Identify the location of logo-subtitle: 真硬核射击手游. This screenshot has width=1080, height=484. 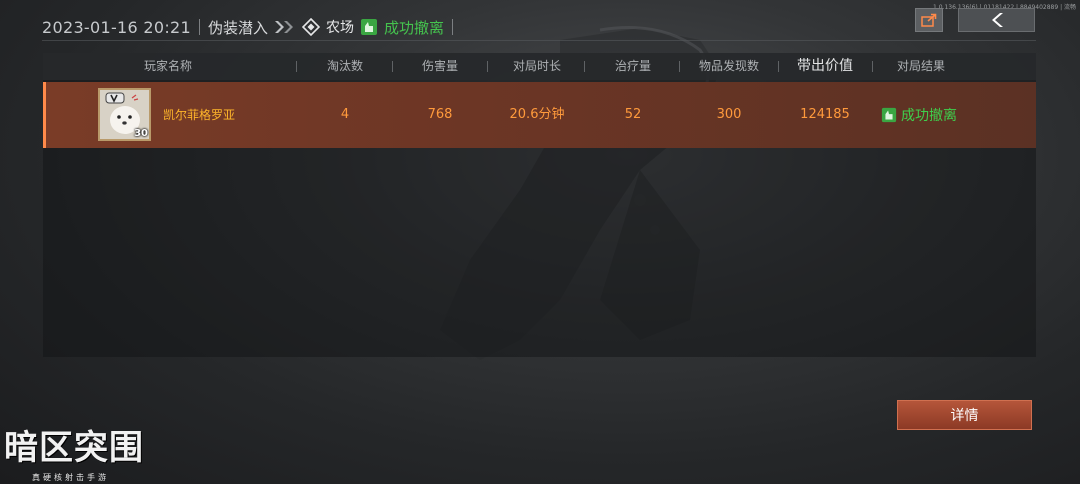
(70, 477).